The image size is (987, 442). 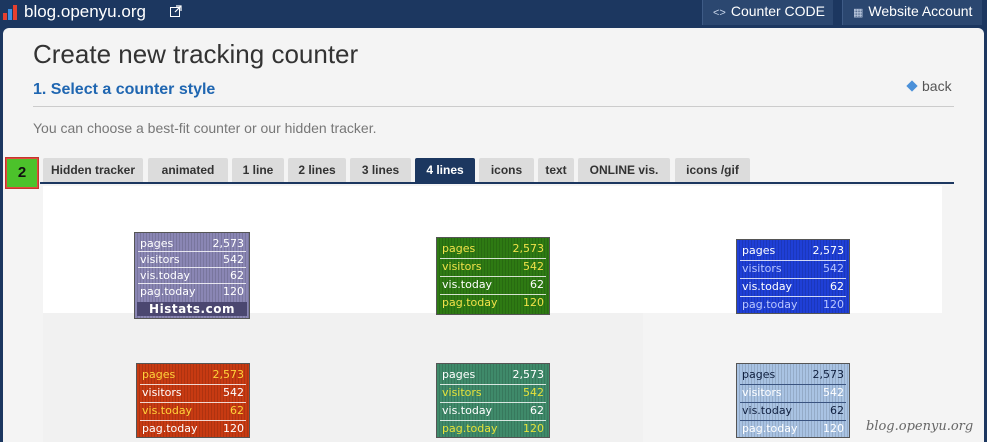 I want to click on page-title: Create new tracking counter, so click(x=196, y=54).